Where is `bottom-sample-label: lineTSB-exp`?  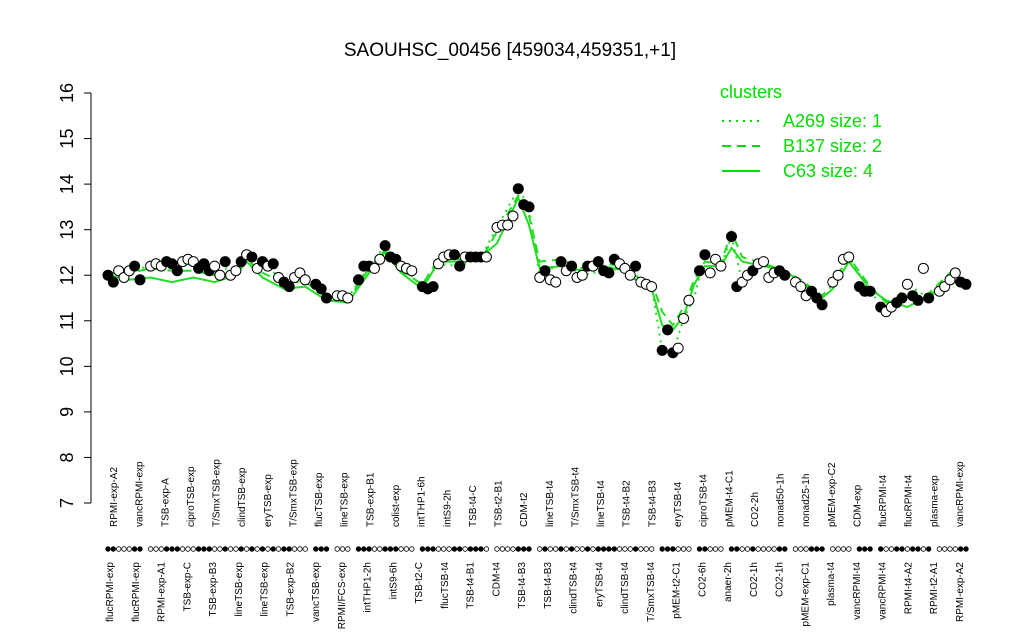
bottom-sample-label: lineTSB-exp is located at coordinates (265, 589).